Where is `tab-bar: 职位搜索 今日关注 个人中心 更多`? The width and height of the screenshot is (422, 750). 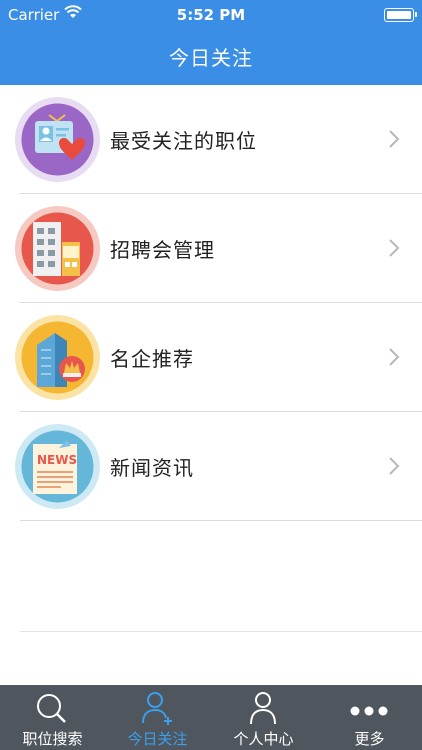 tab-bar: 职位搜索 今日关注 个人中心 更多 is located at coordinates (211, 717).